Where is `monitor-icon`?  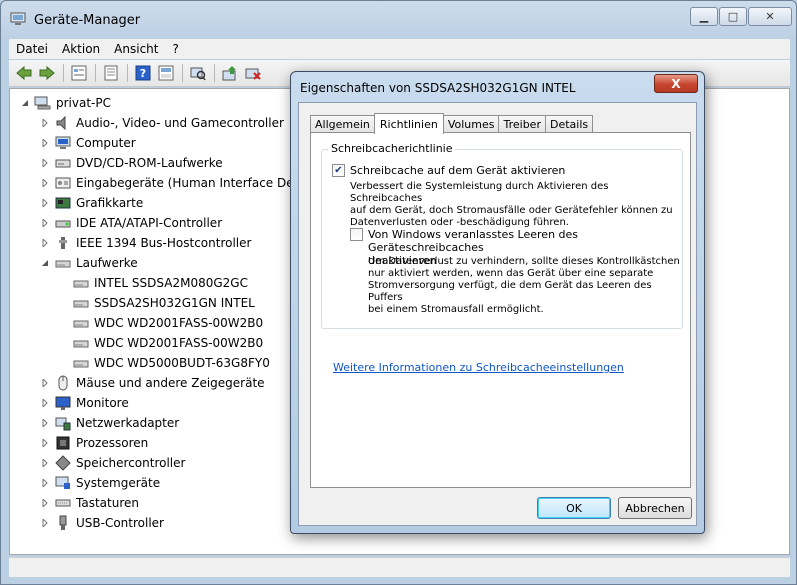 monitor-icon is located at coordinates (63, 403).